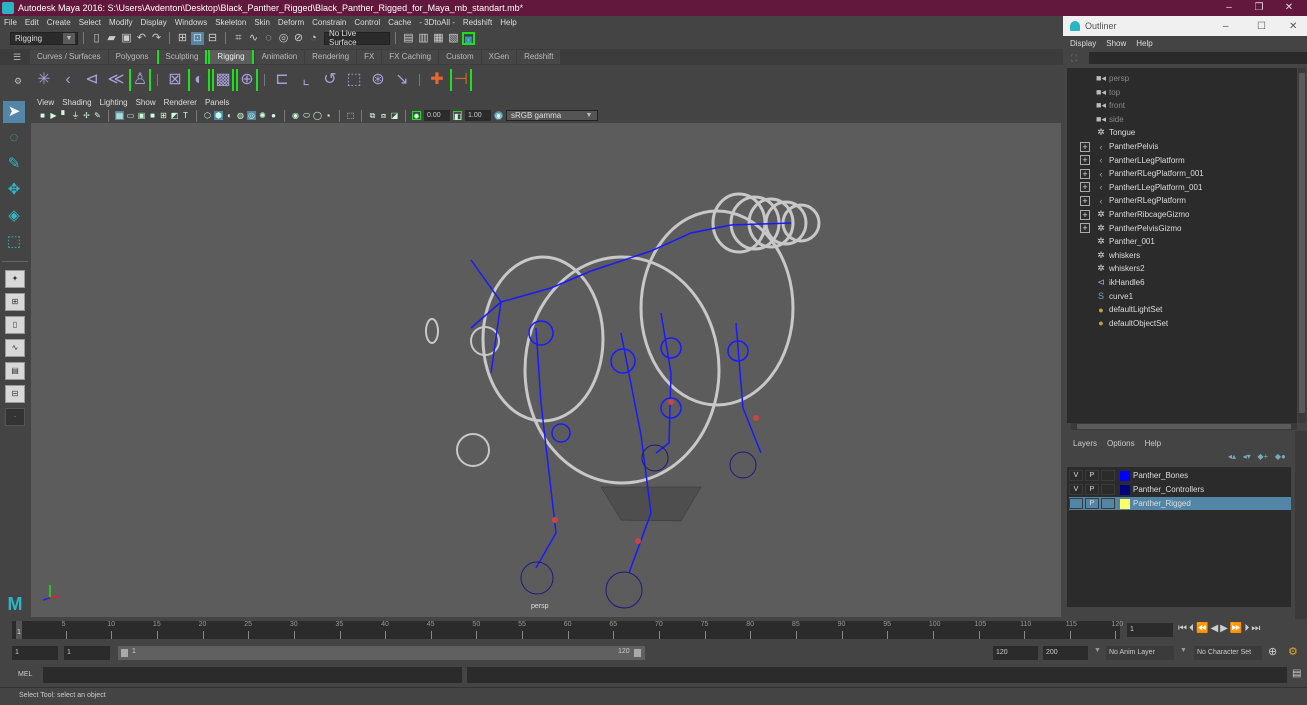  Describe the element at coordinates (1259, 8) in the screenshot. I see `maximize-button: ❐` at that location.